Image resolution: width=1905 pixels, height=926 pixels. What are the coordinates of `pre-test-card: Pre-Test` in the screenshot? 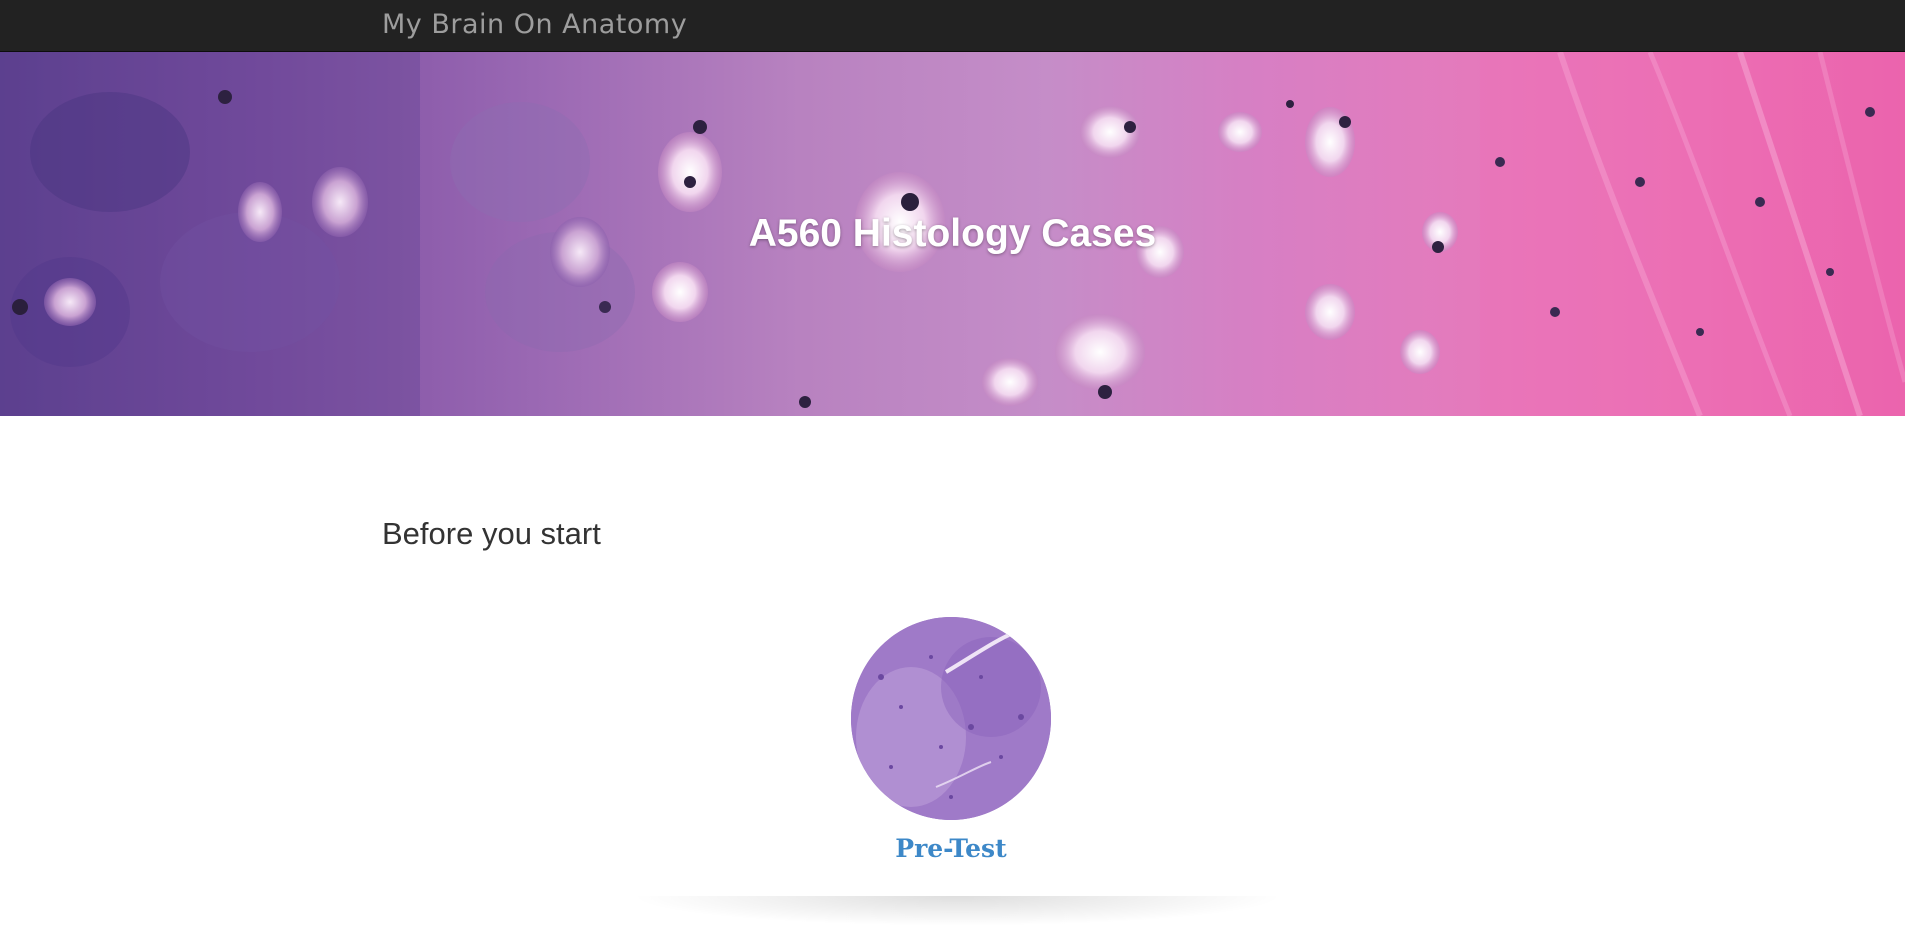 It's located at (951, 740).